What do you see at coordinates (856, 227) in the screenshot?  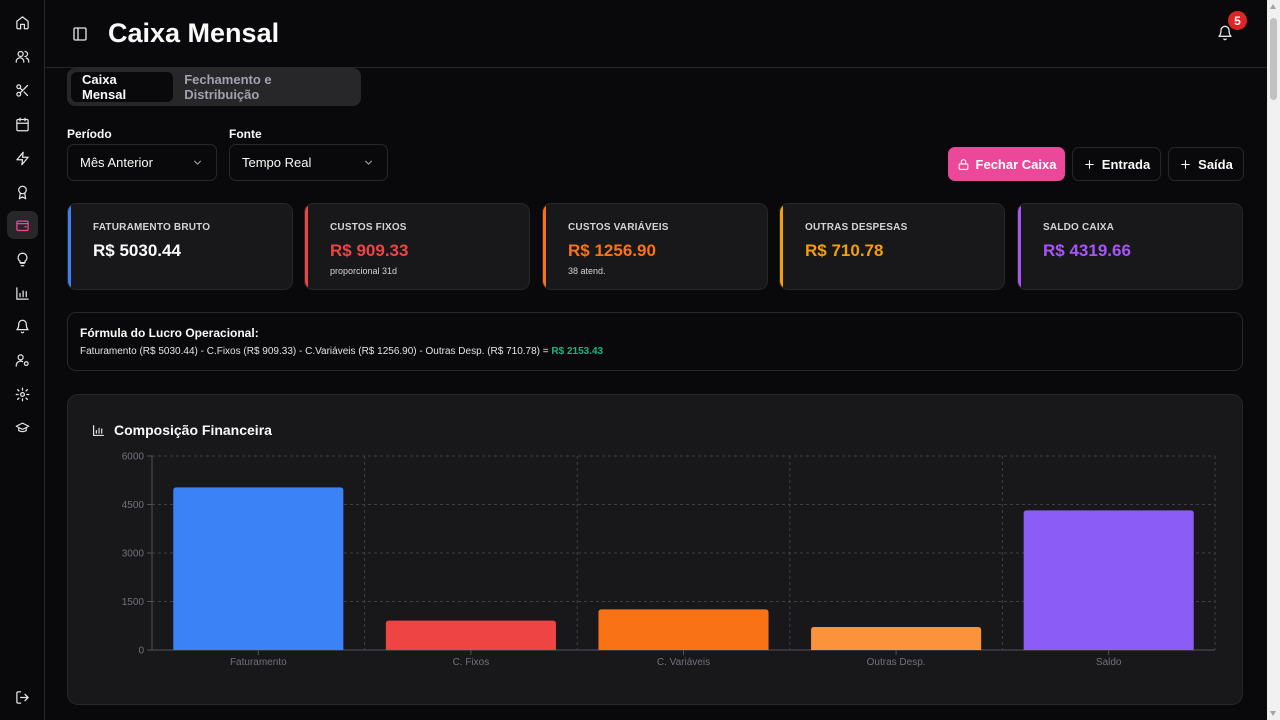 I see `kpi-label: OUTRAS DESPESAS` at bounding box center [856, 227].